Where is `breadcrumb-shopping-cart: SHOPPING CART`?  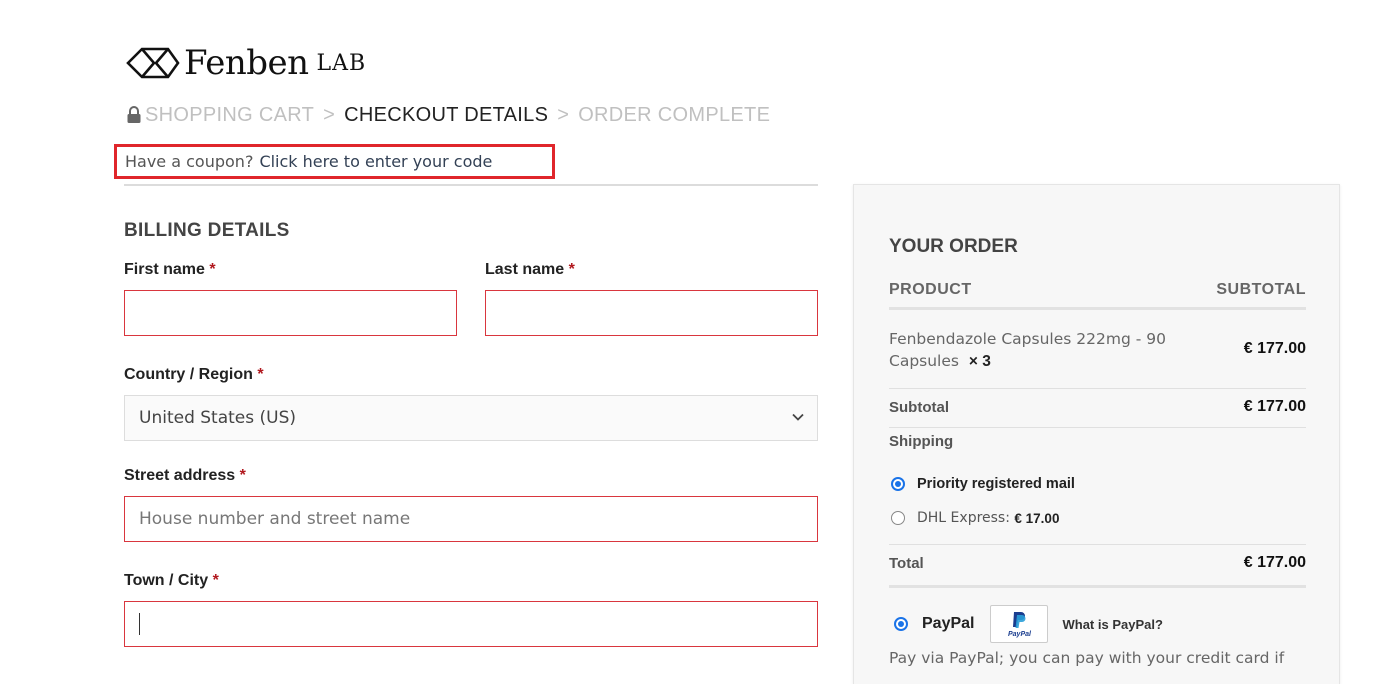
breadcrumb-shopping-cart: SHOPPING CART is located at coordinates (229, 115).